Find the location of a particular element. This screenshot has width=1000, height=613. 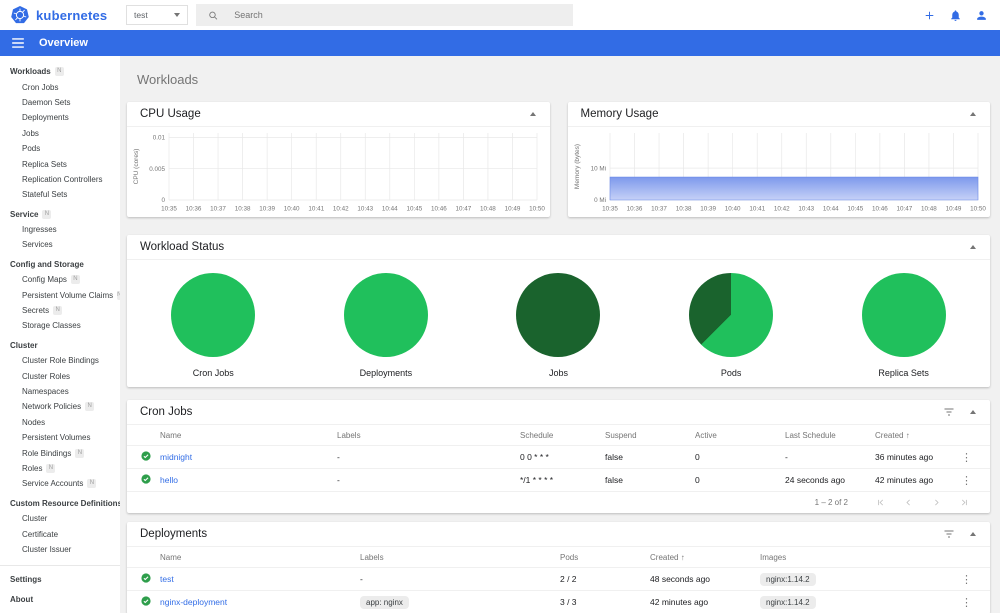

created-cell: 42 minutes ago is located at coordinates (705, 602).